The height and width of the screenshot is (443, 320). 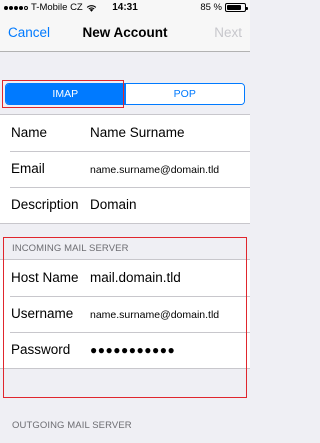 What do you see at coordinates (63, 94) in the screenshot?
I see `imap-highlight-box` at bounding box center [63, 94].